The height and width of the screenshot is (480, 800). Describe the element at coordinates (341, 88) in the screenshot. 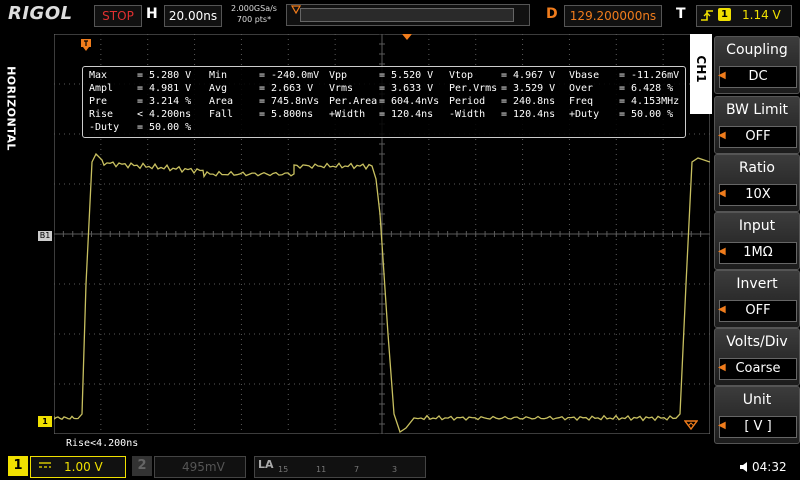

I see `measurement-name: Vrms` at that location.